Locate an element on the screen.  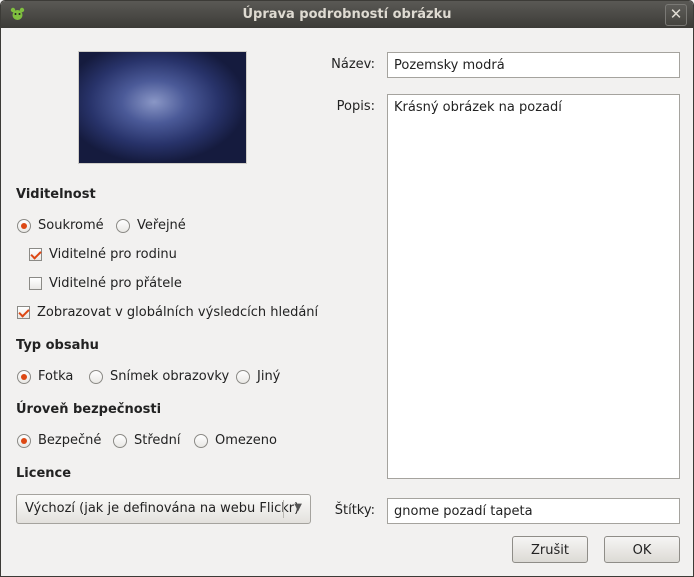
content-type-other-radio: Jiný is located at coordinates (258, 376).